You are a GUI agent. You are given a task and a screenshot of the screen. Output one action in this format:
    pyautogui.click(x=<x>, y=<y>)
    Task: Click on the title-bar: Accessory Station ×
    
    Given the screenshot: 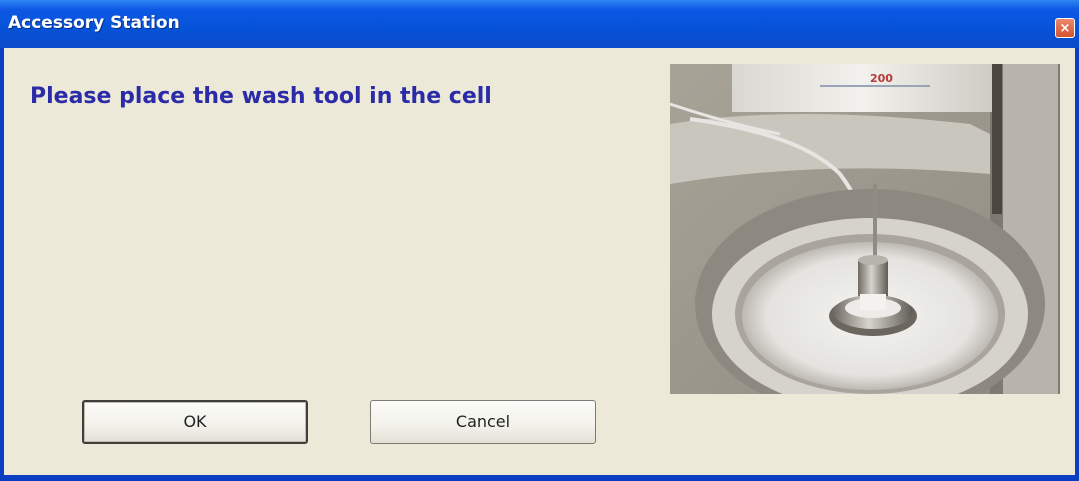 What is the action you would take?
    pyautogui.click(x=539, y=24)
    